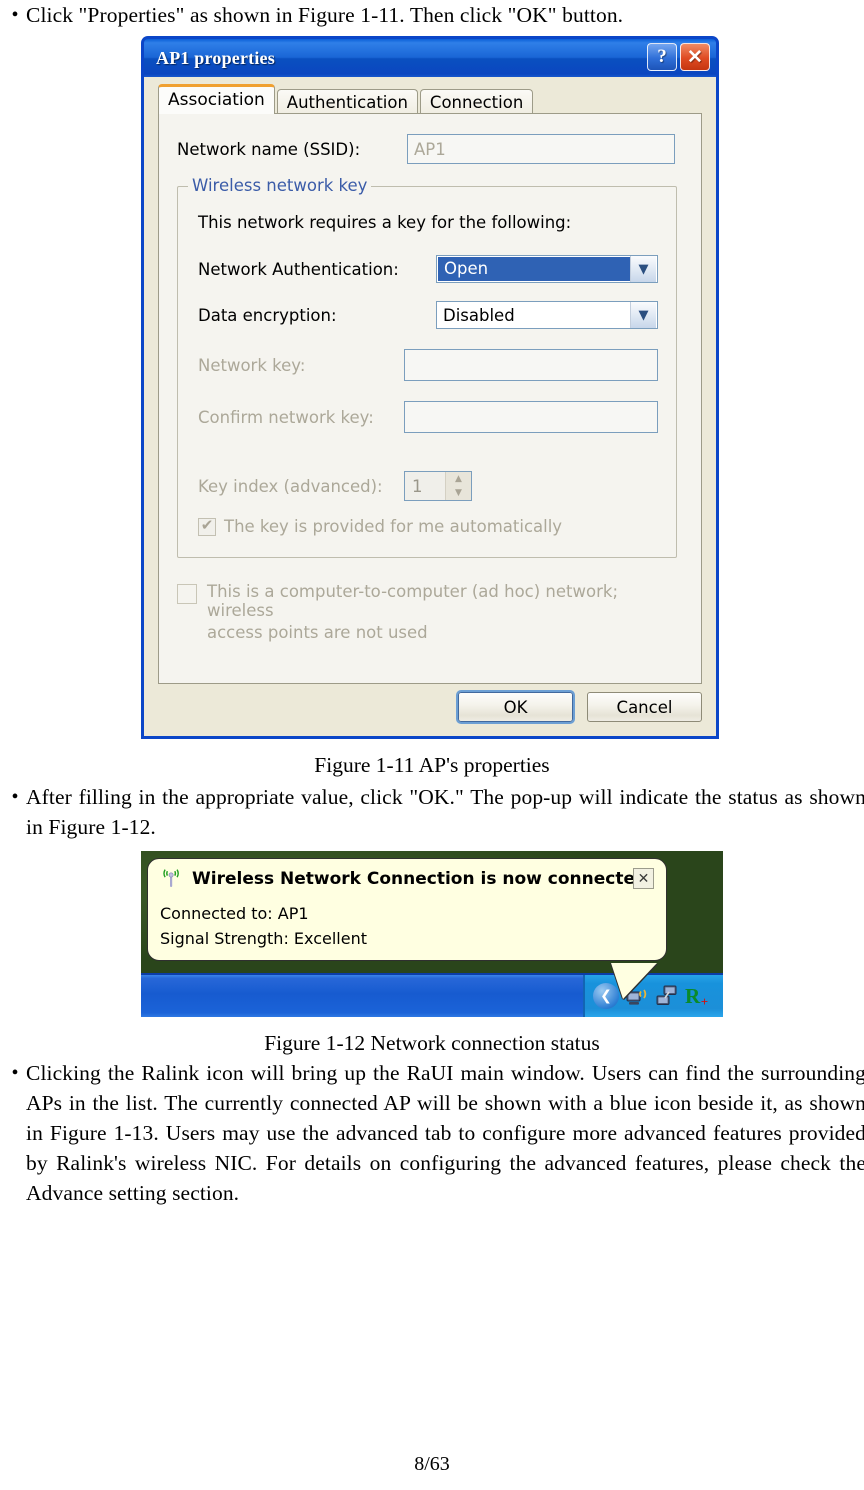 The image size is (864, 1490). What do you see at coordinates (298, 269) in the screenshot?
I see `network-authentication-label: Network Authentication:` at bounding box center [298, 269].